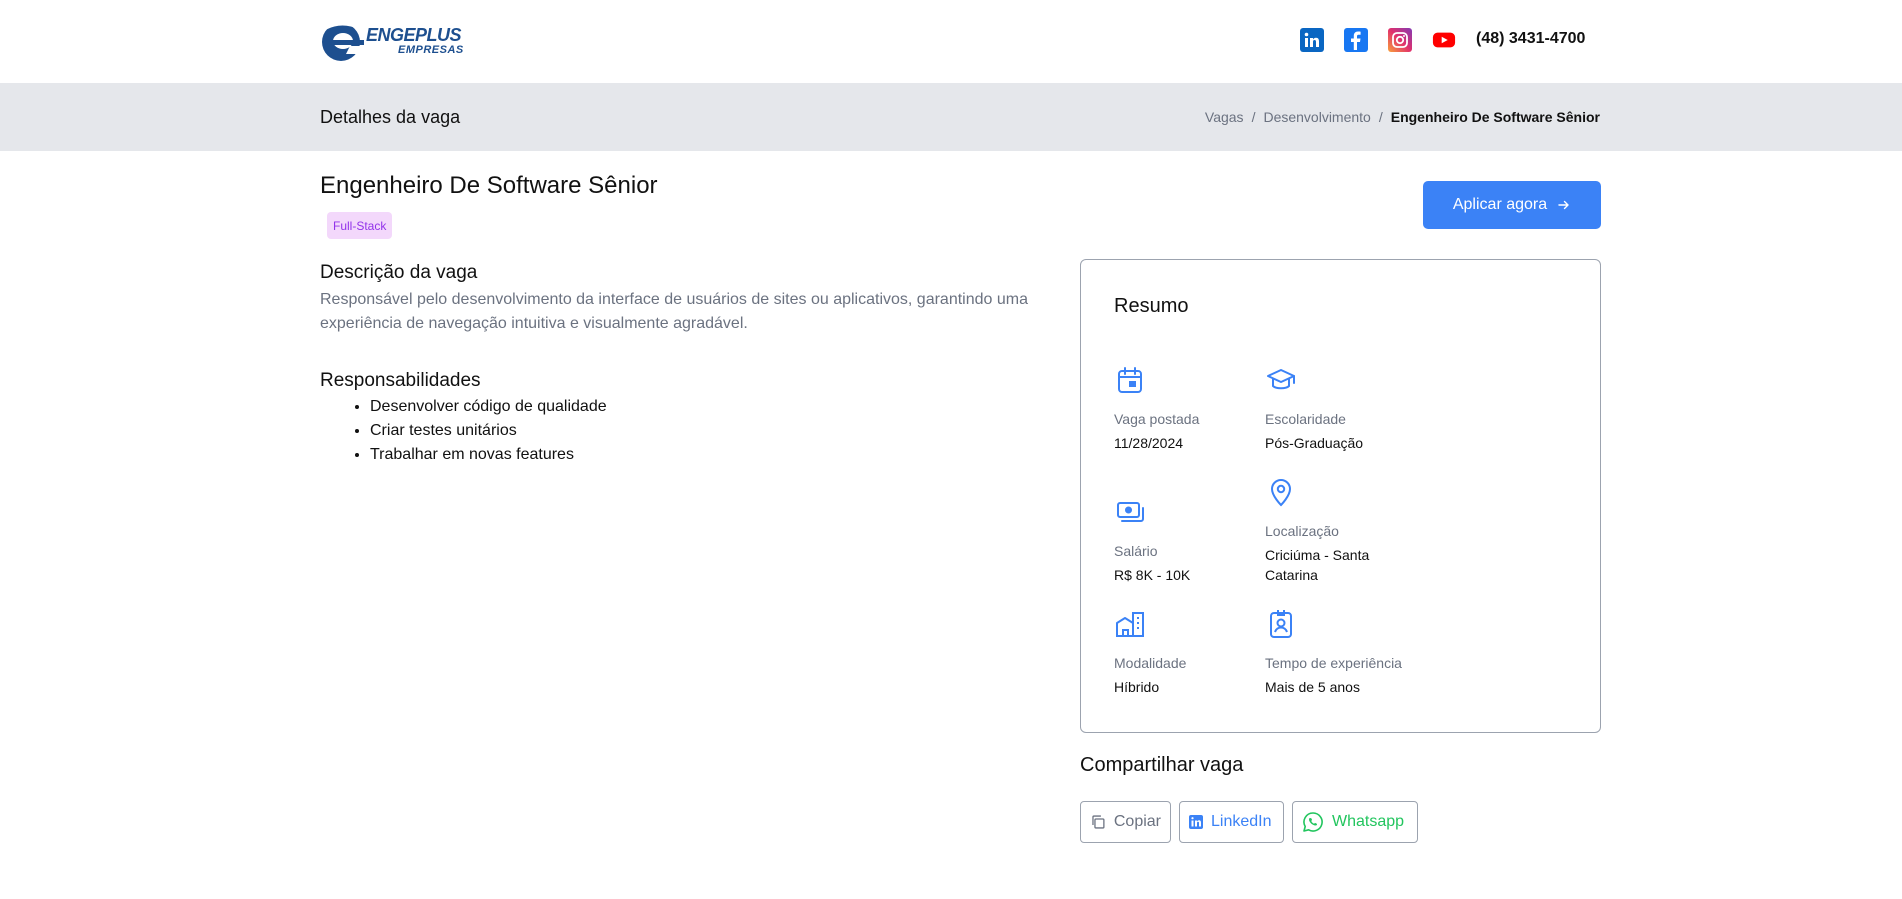 The height and width of the screenshot is (899, 1902). I want to click on job-title: Engenheiro De Software Sênior, so click(489, 185).